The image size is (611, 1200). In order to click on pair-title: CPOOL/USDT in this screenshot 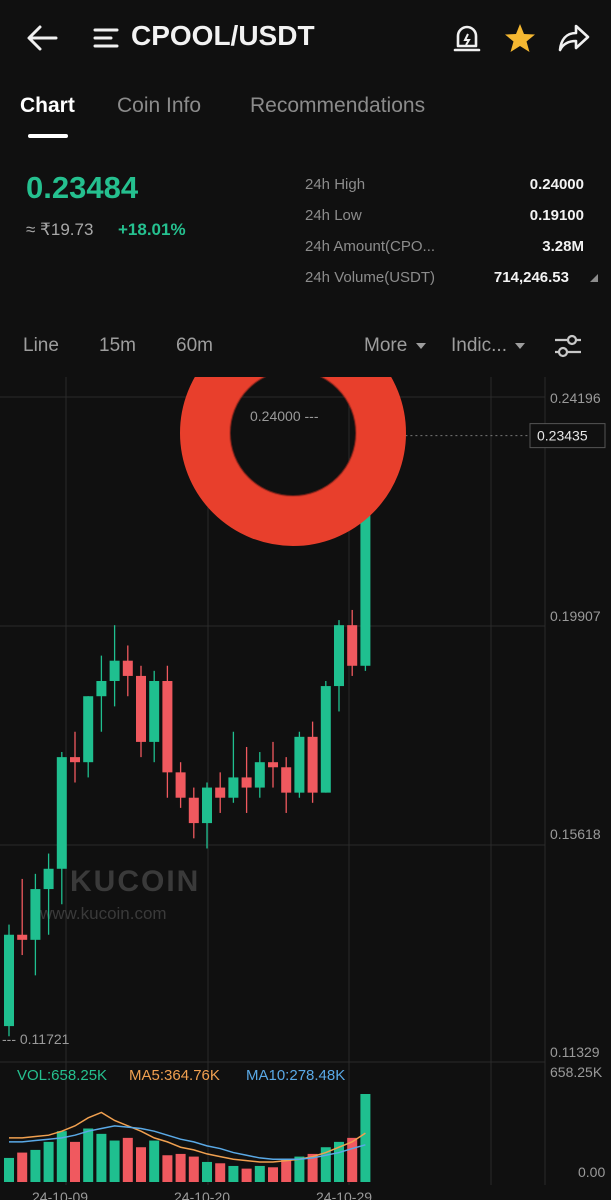, I will do `click(223, 36)`.